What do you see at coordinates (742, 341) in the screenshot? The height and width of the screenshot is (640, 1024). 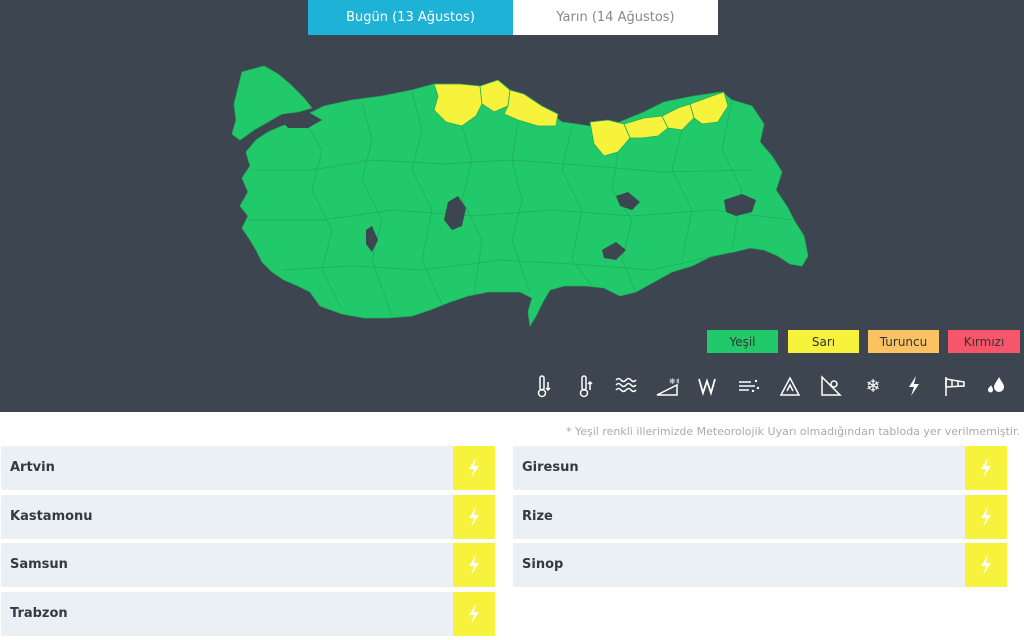 I see `legend-green: Yeşil` at bounding box center [742, 341].